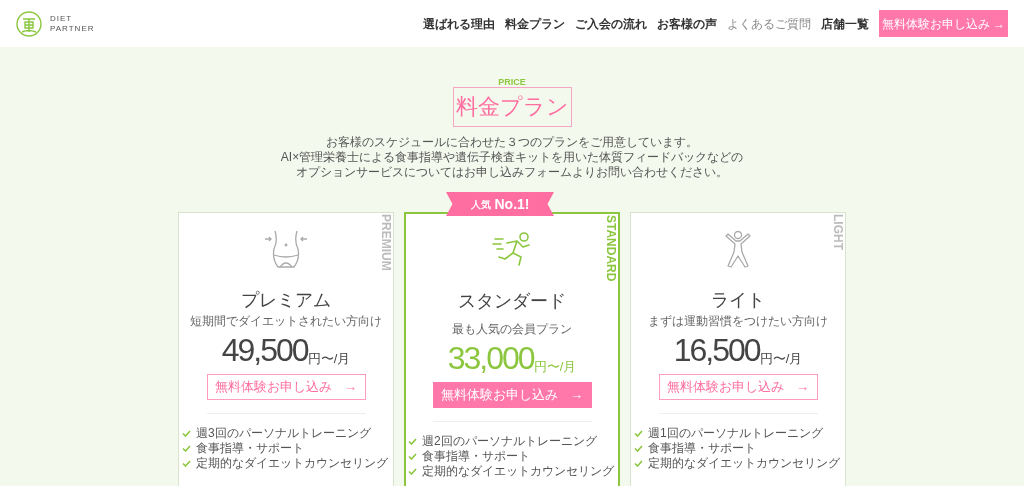 The width and height of the screenshot is (1024, 486). I want to click on person-icon, so click(738, 249).